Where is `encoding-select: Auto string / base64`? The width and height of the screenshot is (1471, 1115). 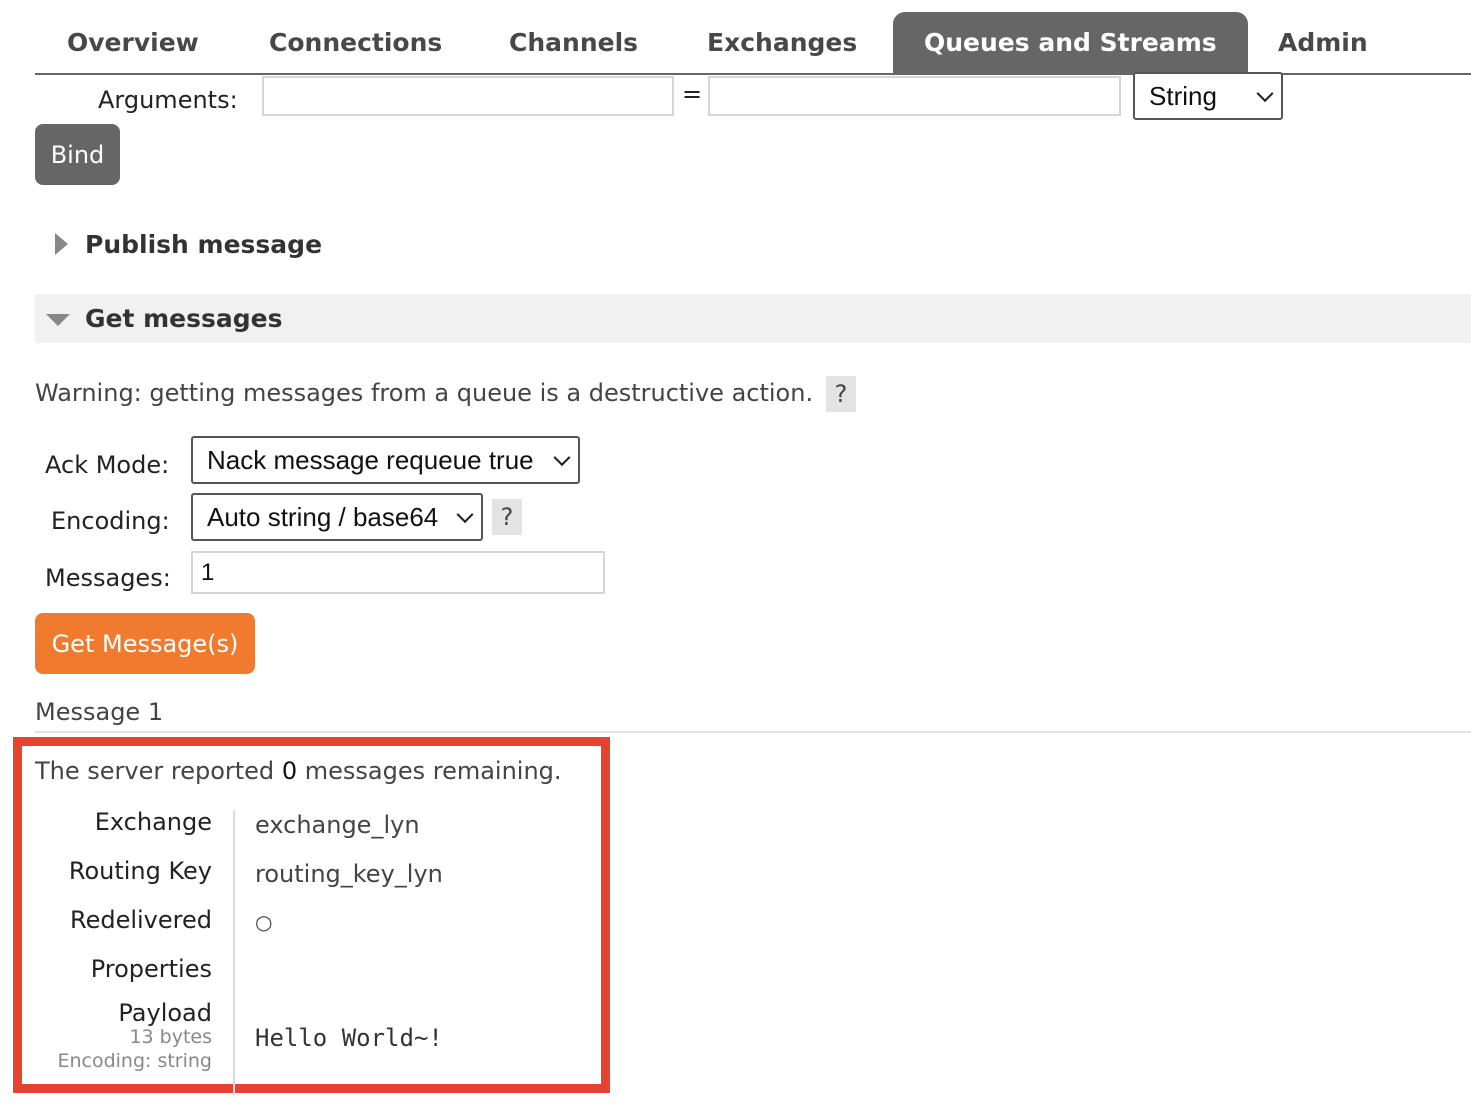 encoding-select: Auto string / base64 is located at coordinates (337, 517).